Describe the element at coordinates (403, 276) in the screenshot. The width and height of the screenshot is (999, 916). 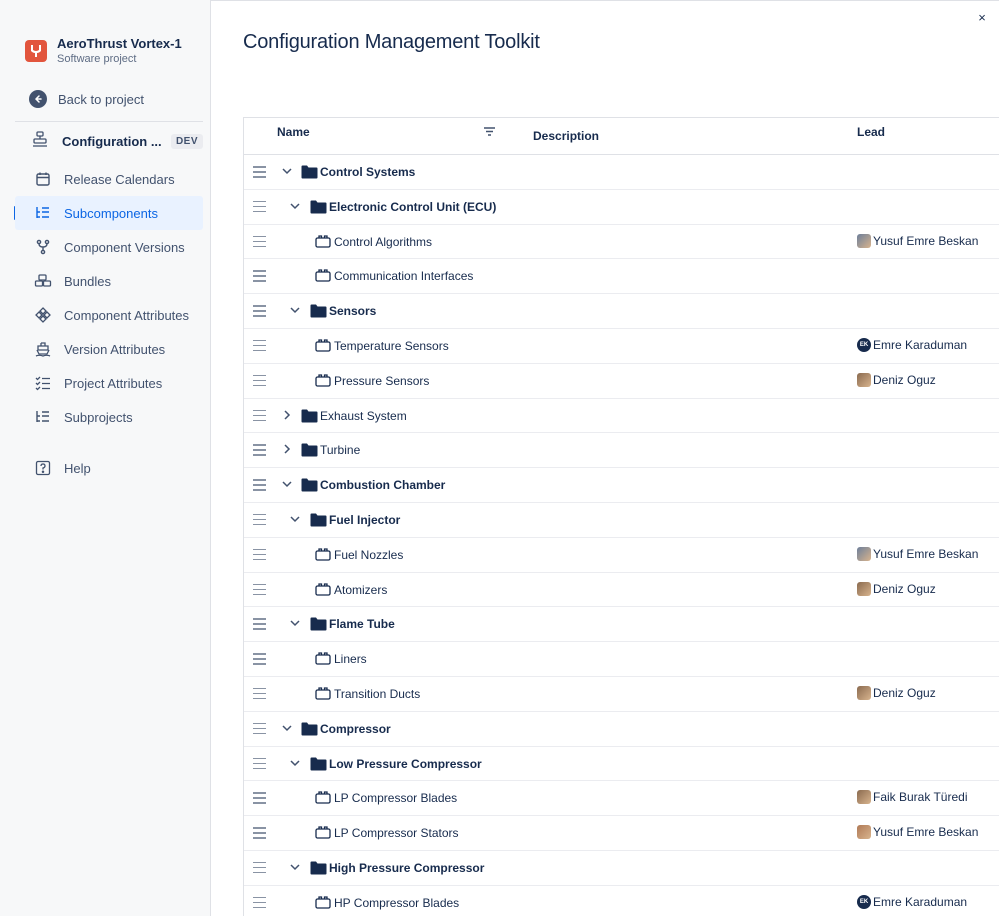
I see `row-name: Communication Interfaces` at that location.